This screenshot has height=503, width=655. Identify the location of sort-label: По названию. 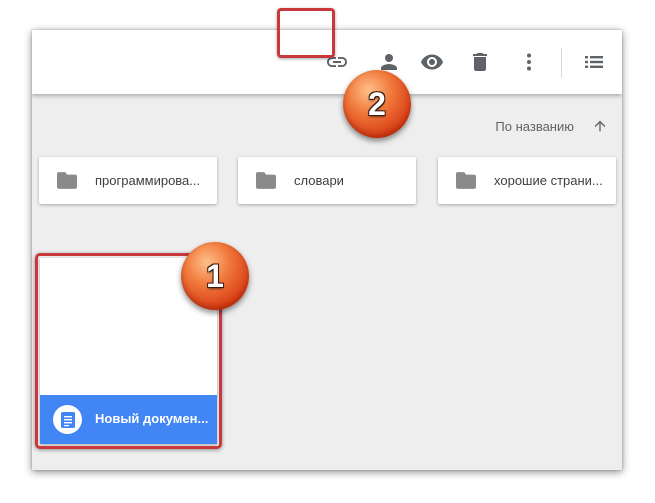
(534, 126).